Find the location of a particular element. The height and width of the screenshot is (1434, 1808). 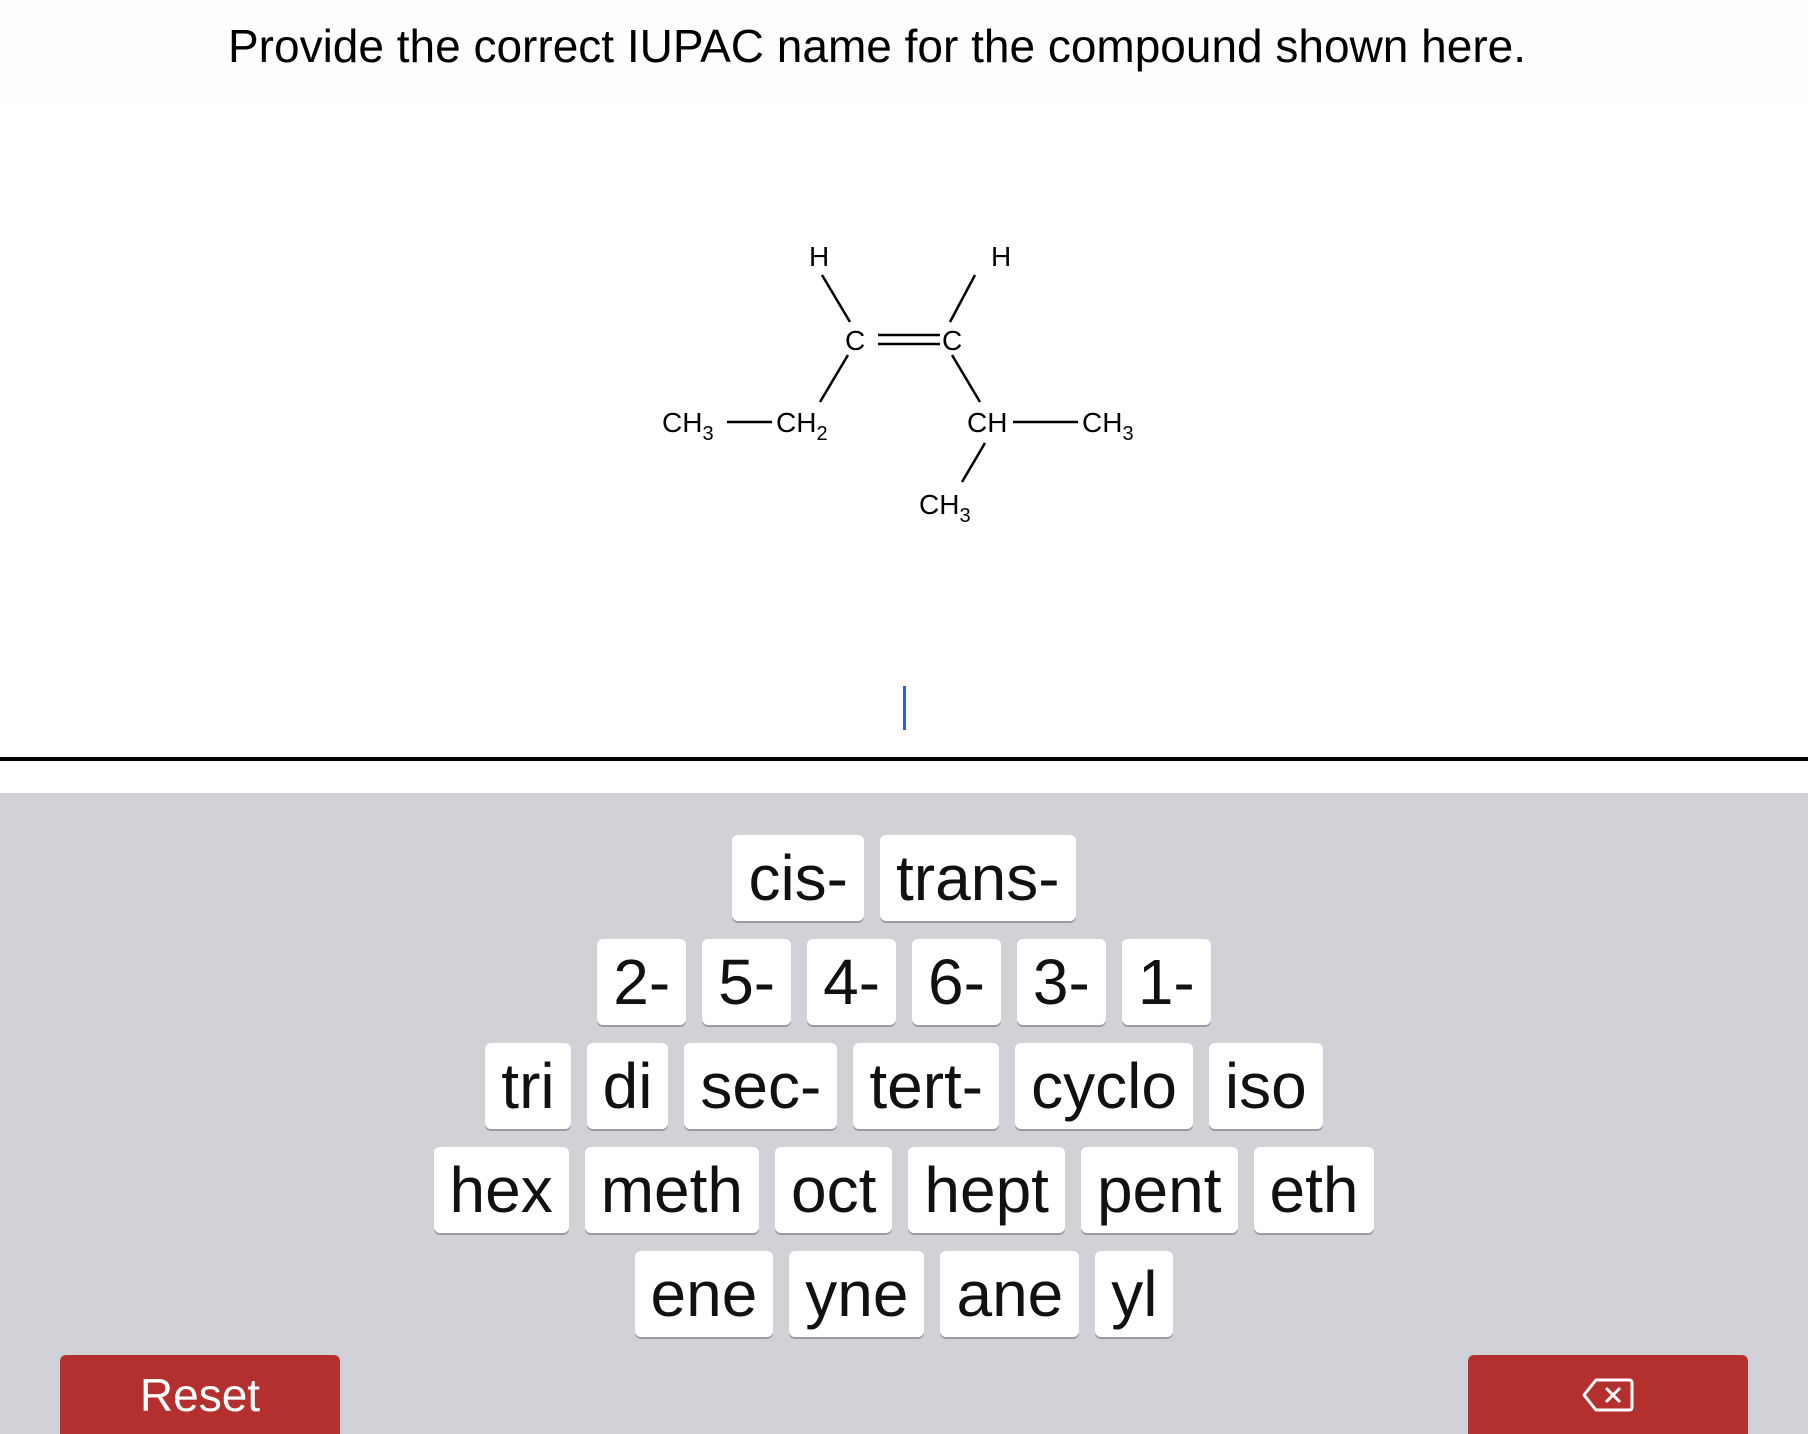

keyboard-row-suffixes: ene yne ane yl is located at coordinates (904, 1296).